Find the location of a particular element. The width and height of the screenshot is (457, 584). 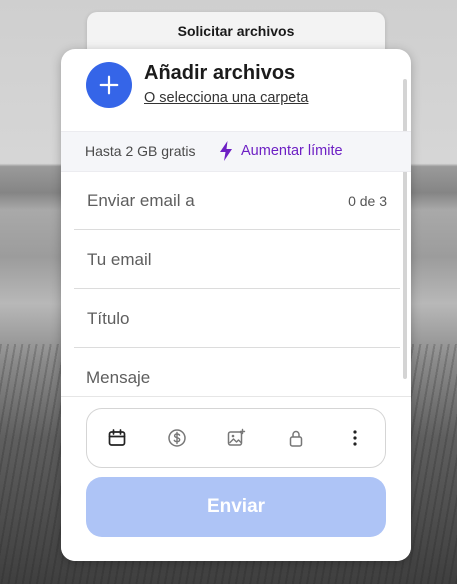

title-placeholder: Título is located at coordinates (108, 318).